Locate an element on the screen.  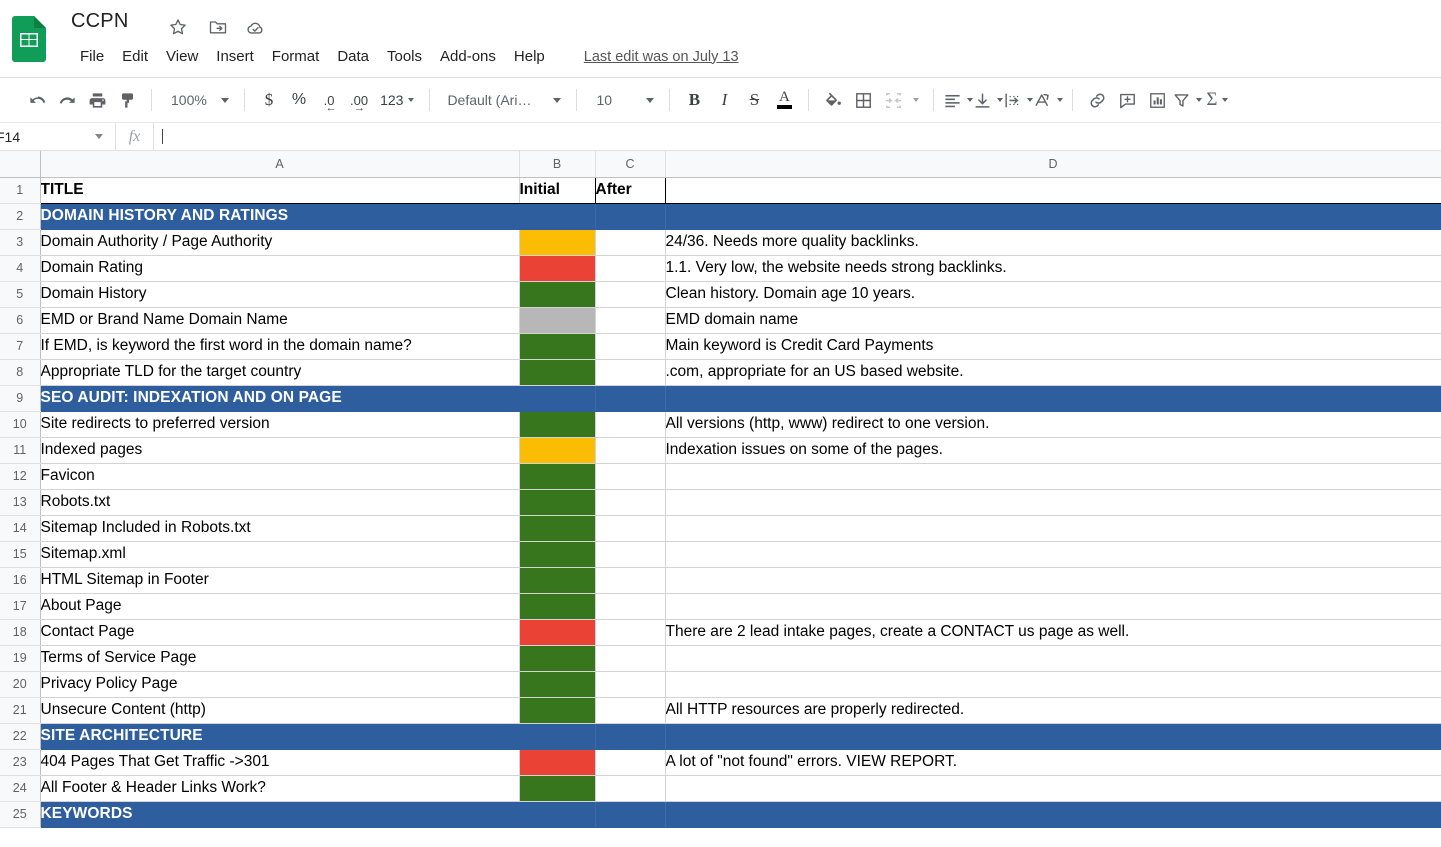
cell-a: Unsecure Content (http) is located at coordinates (280, 710).